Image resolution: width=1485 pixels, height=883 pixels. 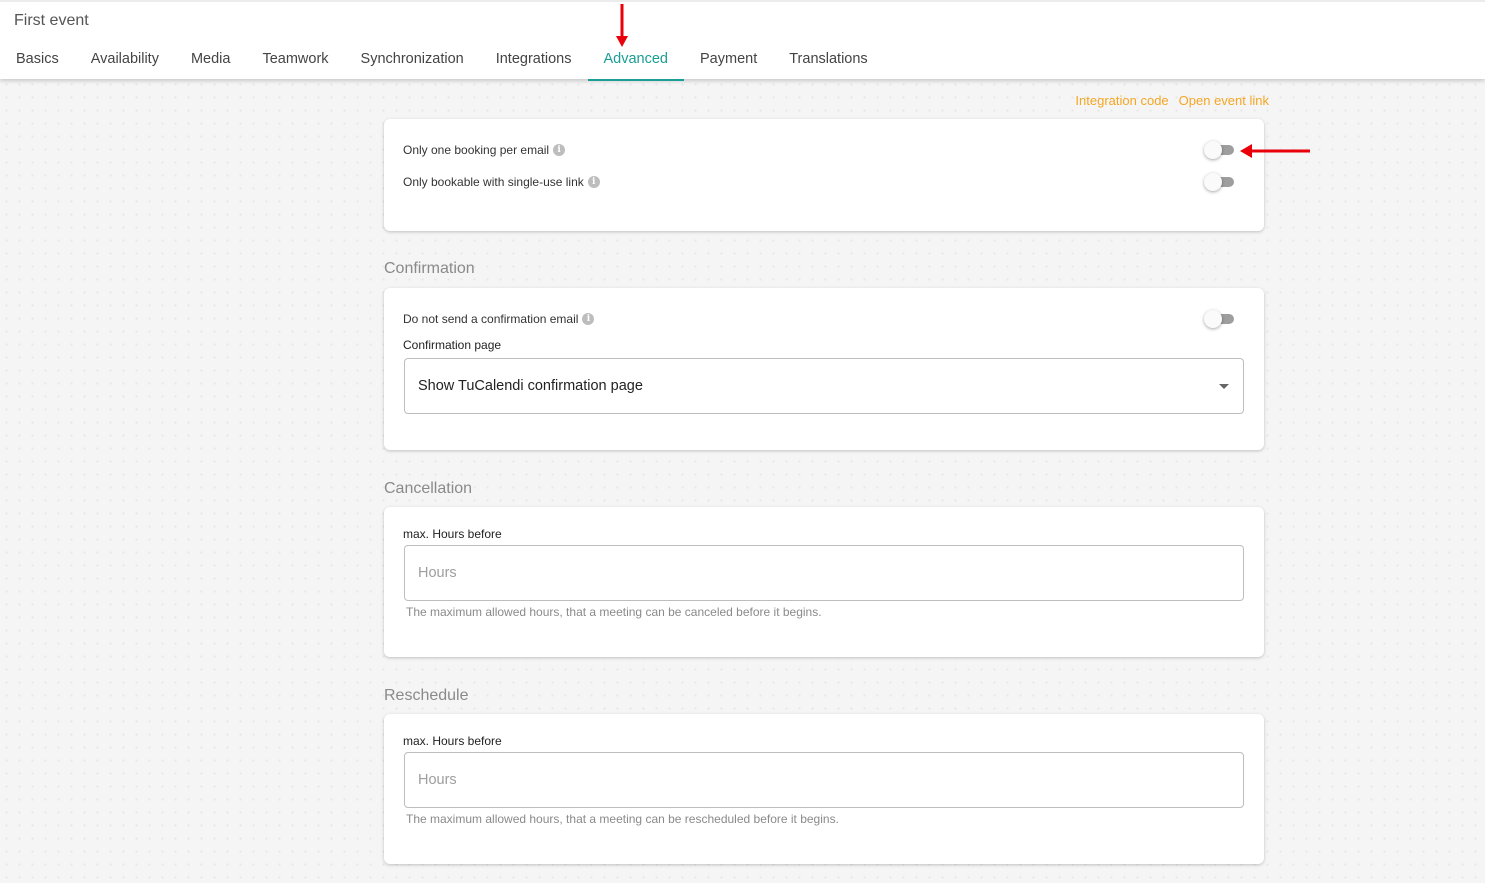 I want to click on annotation-arrow-down-icon, so click(x=622, y=25).